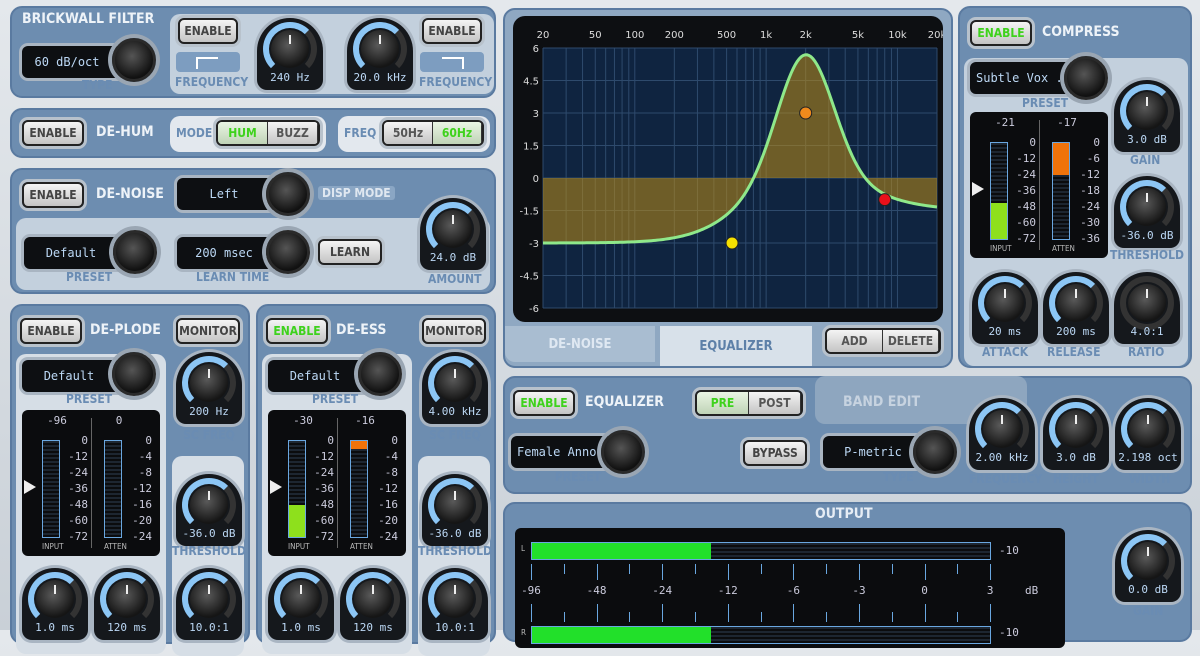 The image size is (1200, 656). Describe the element at coordinates (297, 331) in the screenshot. I see `deess-enable-button: ENABLE` at that location.